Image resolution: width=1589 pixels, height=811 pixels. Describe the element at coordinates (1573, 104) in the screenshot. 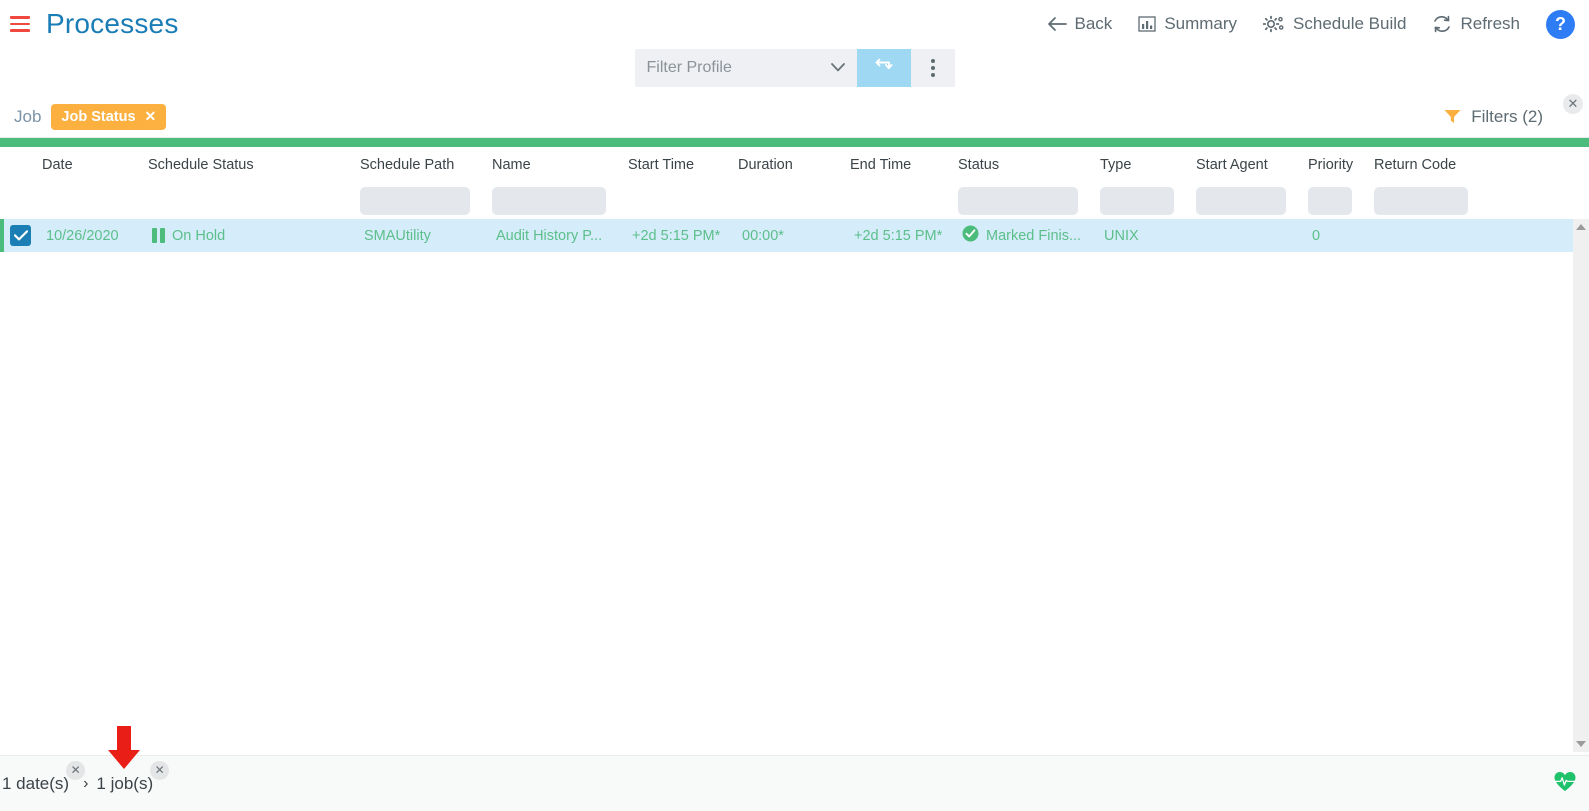

I see `close-filters-panel-button: ✕` at that location.